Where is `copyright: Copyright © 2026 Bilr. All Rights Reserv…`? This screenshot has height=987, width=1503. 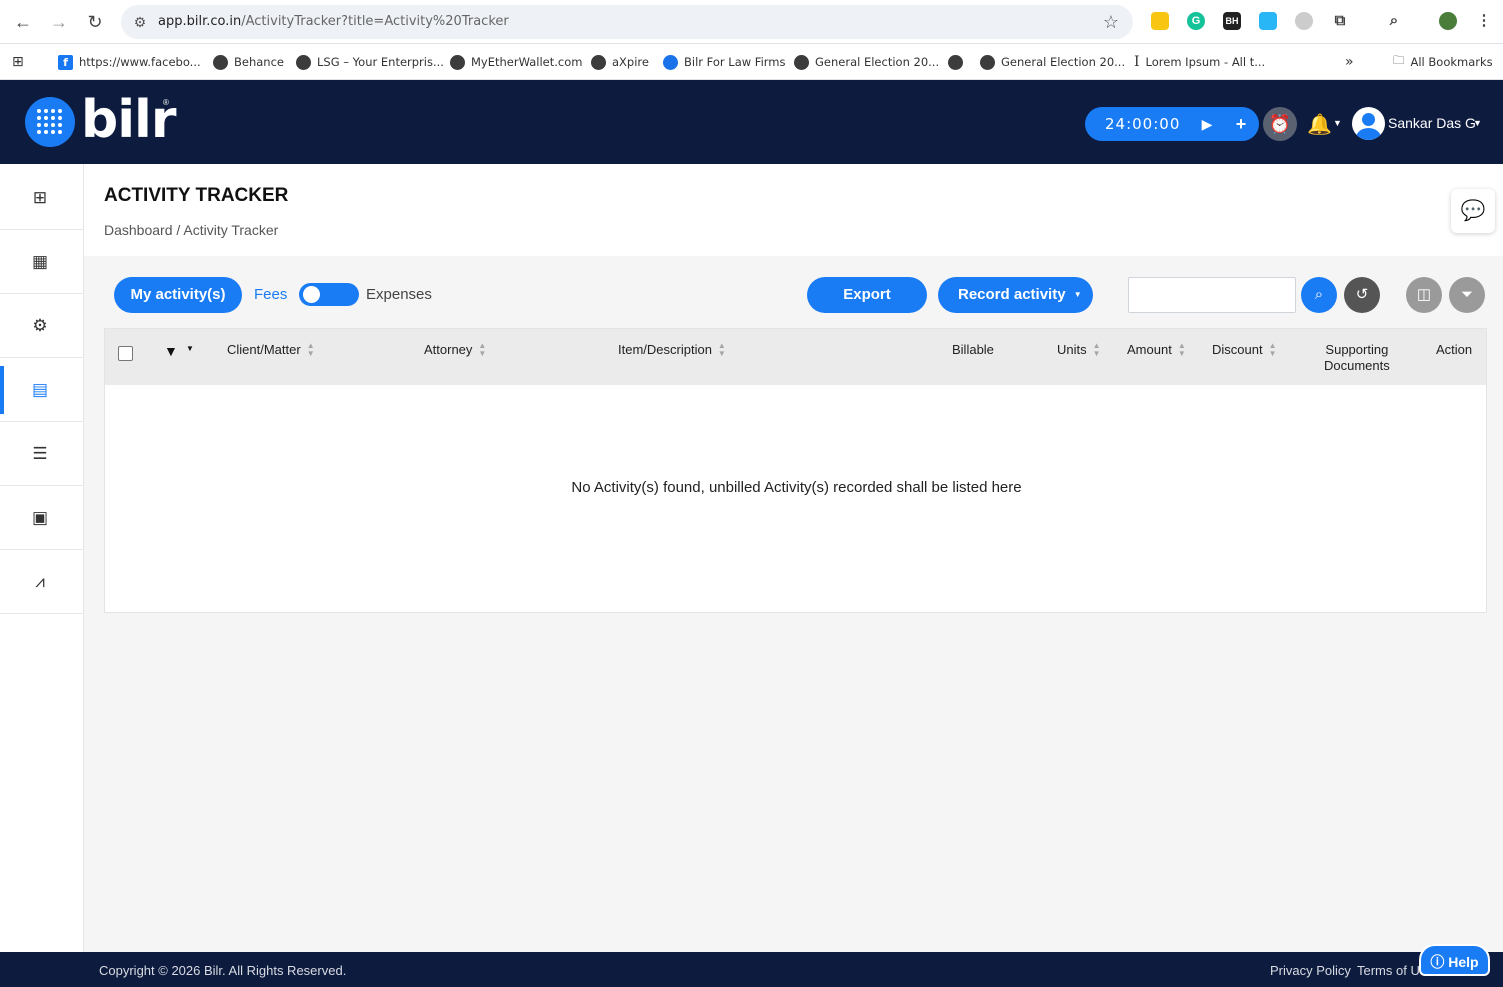
copyright: Copyright © 2026 Bilr. All Rights Reserv… is located at coordinates (223, 970).